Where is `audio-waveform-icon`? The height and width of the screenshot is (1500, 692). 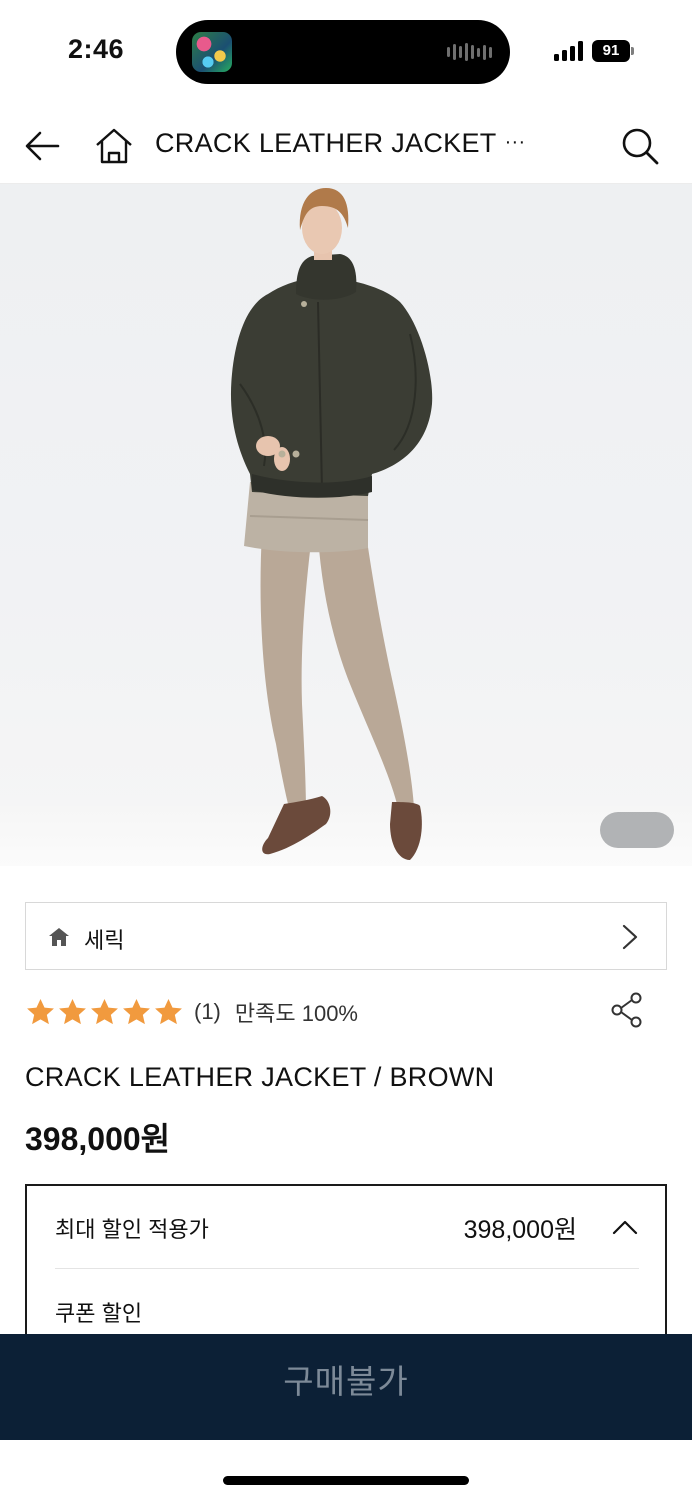
audio-waveform-icon is located at coordinates (469, 52).